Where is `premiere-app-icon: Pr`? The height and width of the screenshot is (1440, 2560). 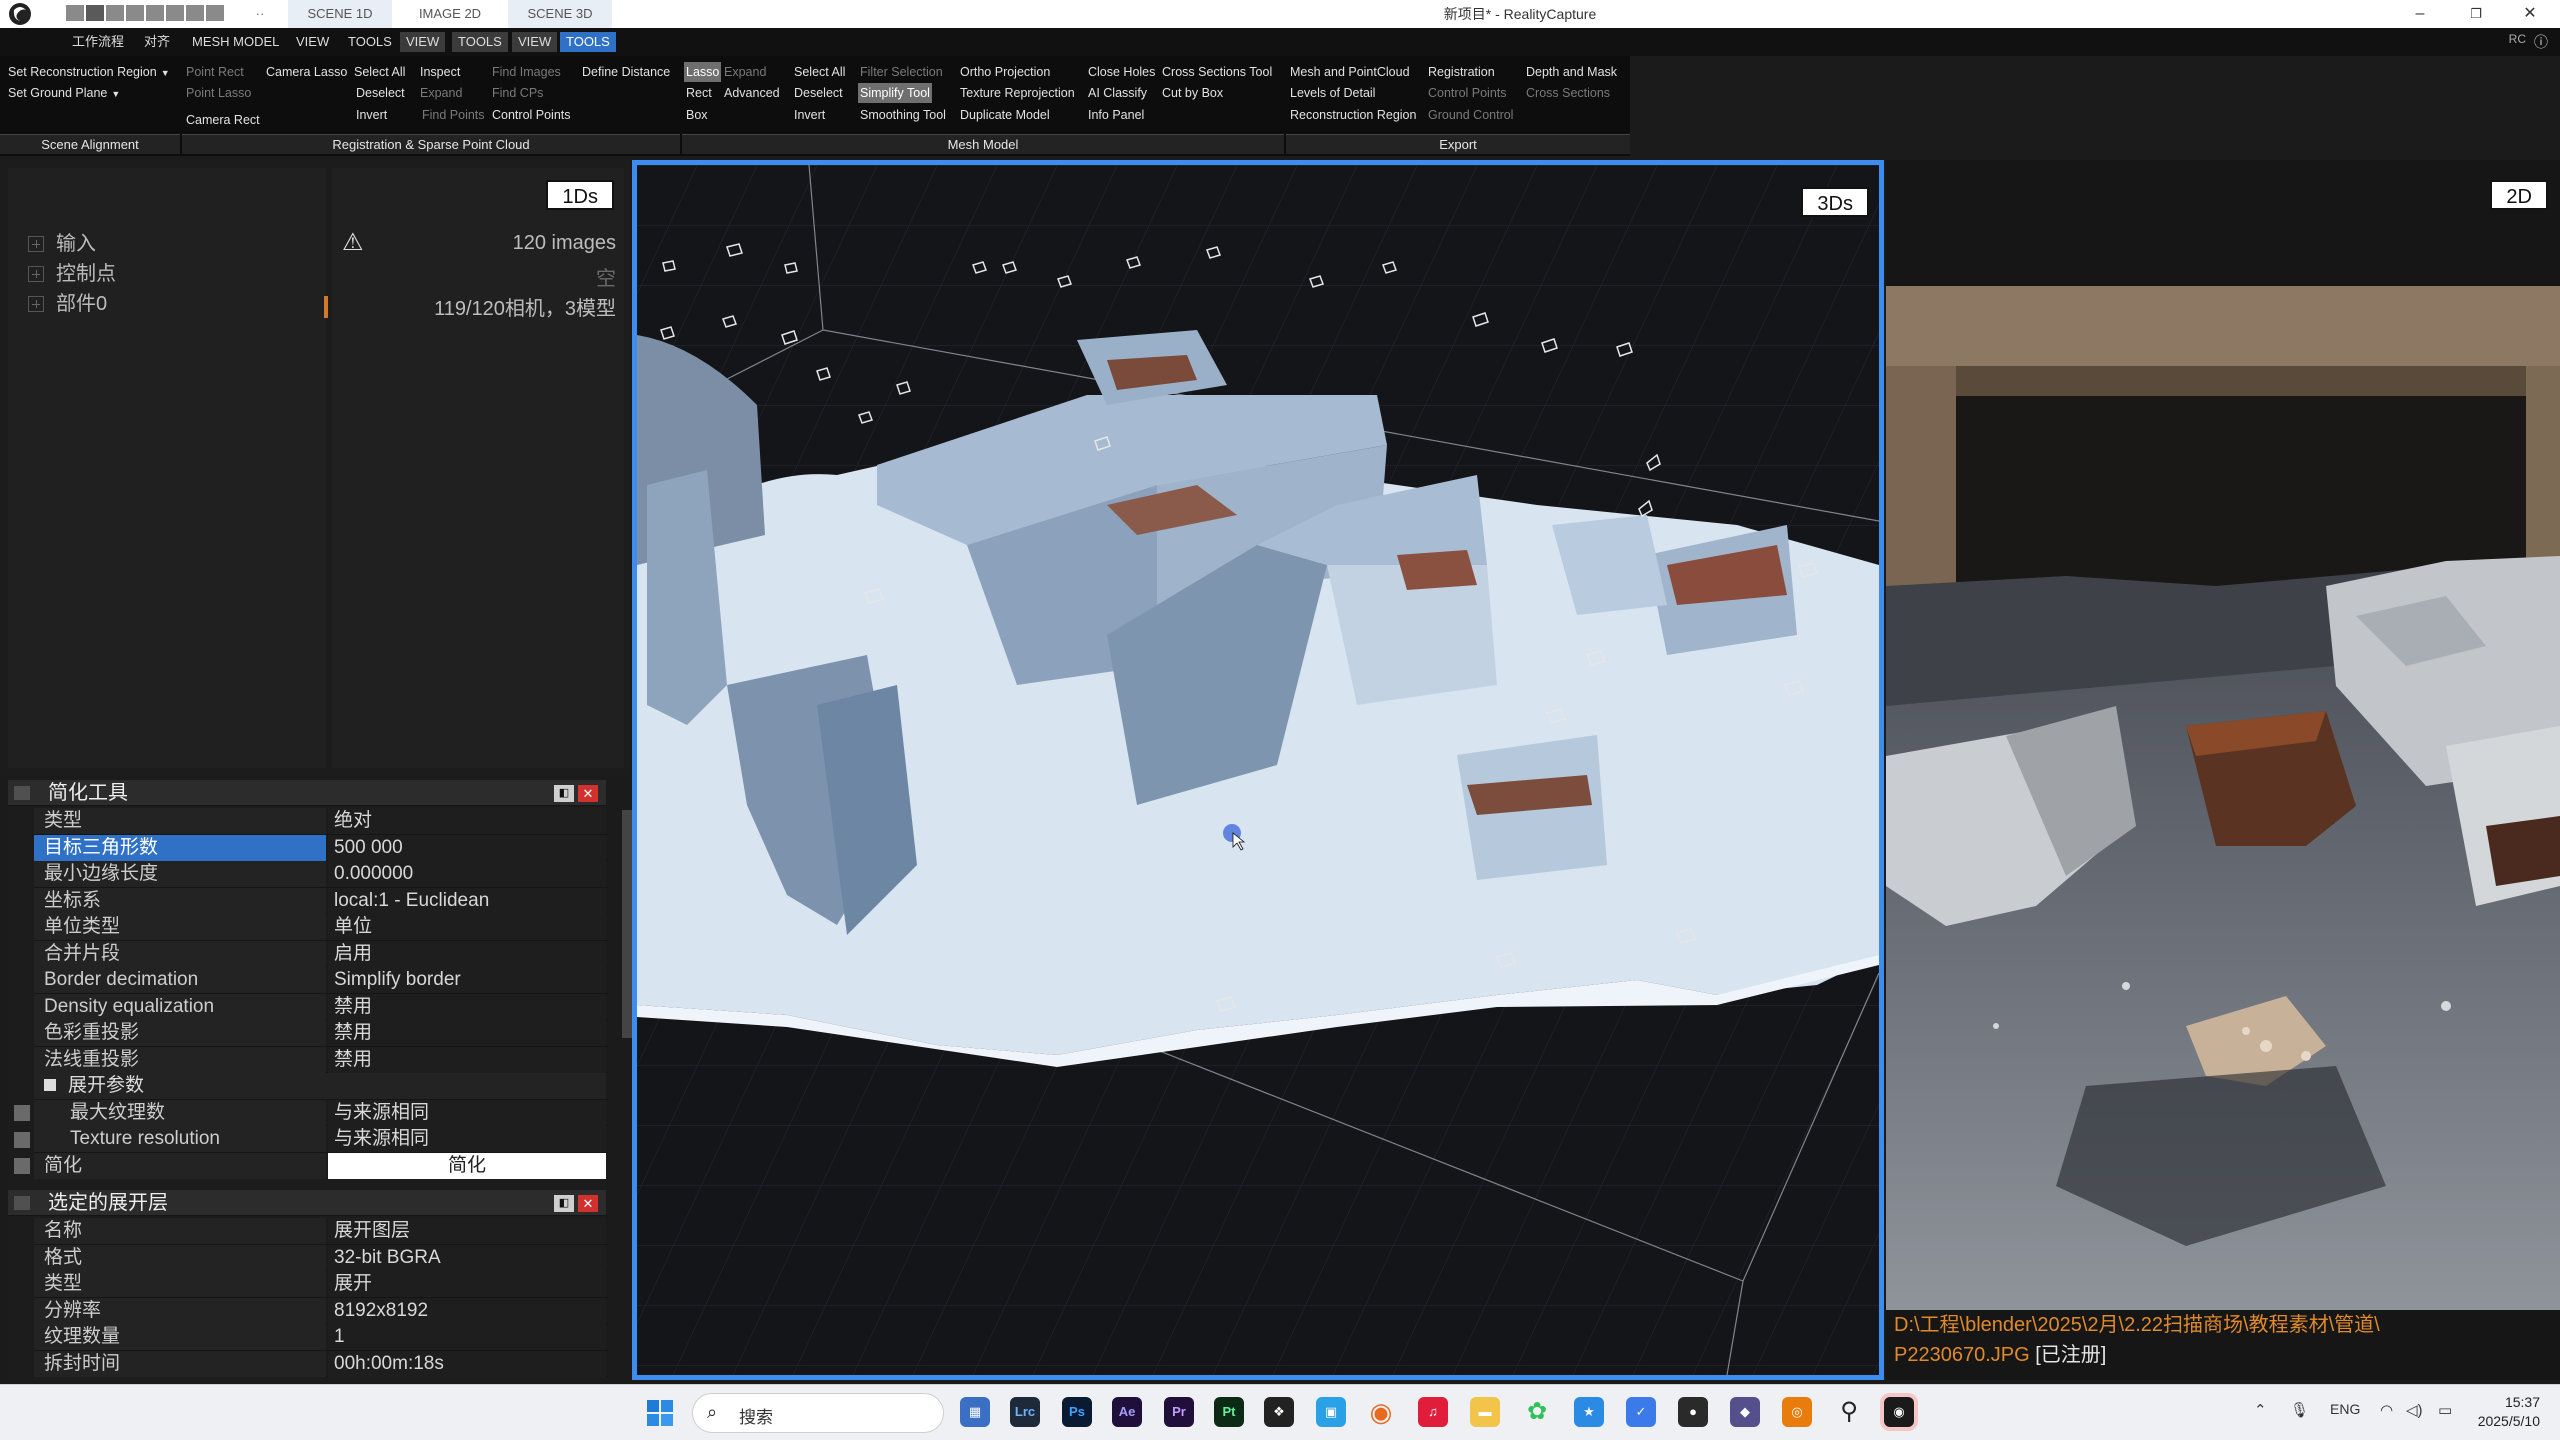
premiere-app-icon: Pr is located at coordinates (1179, 1412).